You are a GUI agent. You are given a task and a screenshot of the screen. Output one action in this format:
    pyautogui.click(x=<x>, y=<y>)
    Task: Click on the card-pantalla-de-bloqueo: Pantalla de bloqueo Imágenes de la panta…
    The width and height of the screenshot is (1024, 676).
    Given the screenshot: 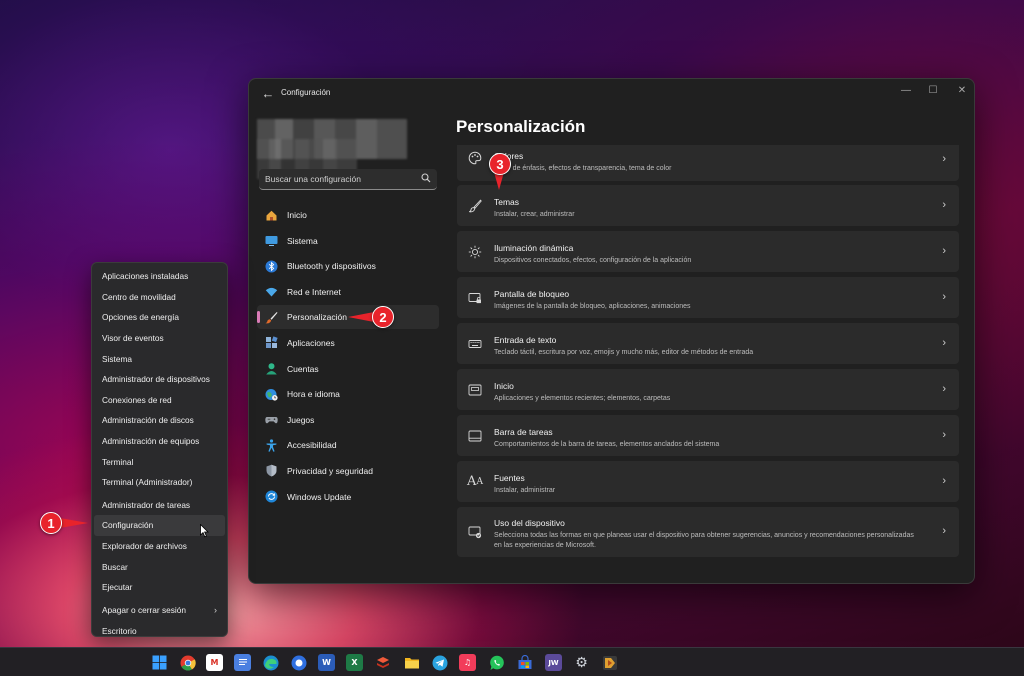 What is the action you would take?
    pyautogui.click(x=708, y=297)
    